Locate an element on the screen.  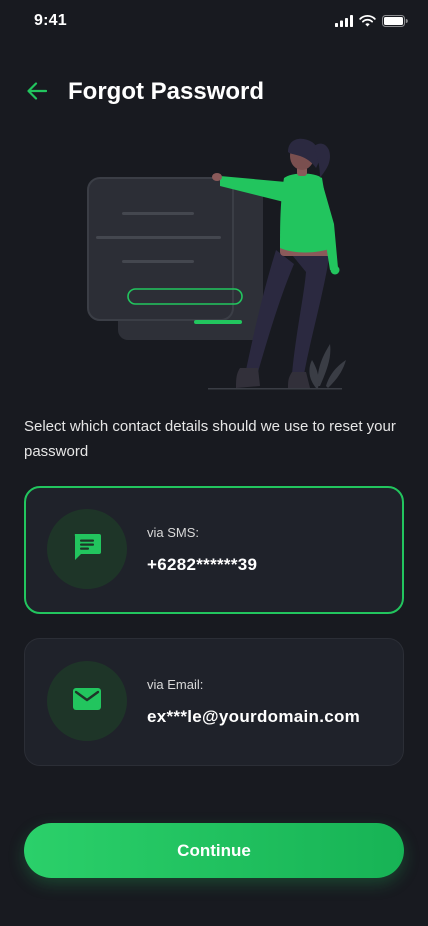
sms-option-value: +6282******39 is located at coordinates (202, 564).